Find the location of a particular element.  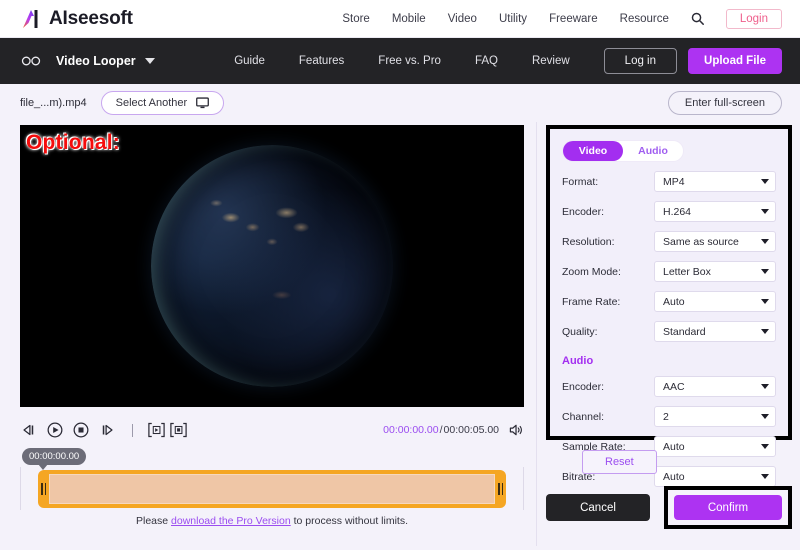

label-channel: Channel: is located at coordinates (583, 416).